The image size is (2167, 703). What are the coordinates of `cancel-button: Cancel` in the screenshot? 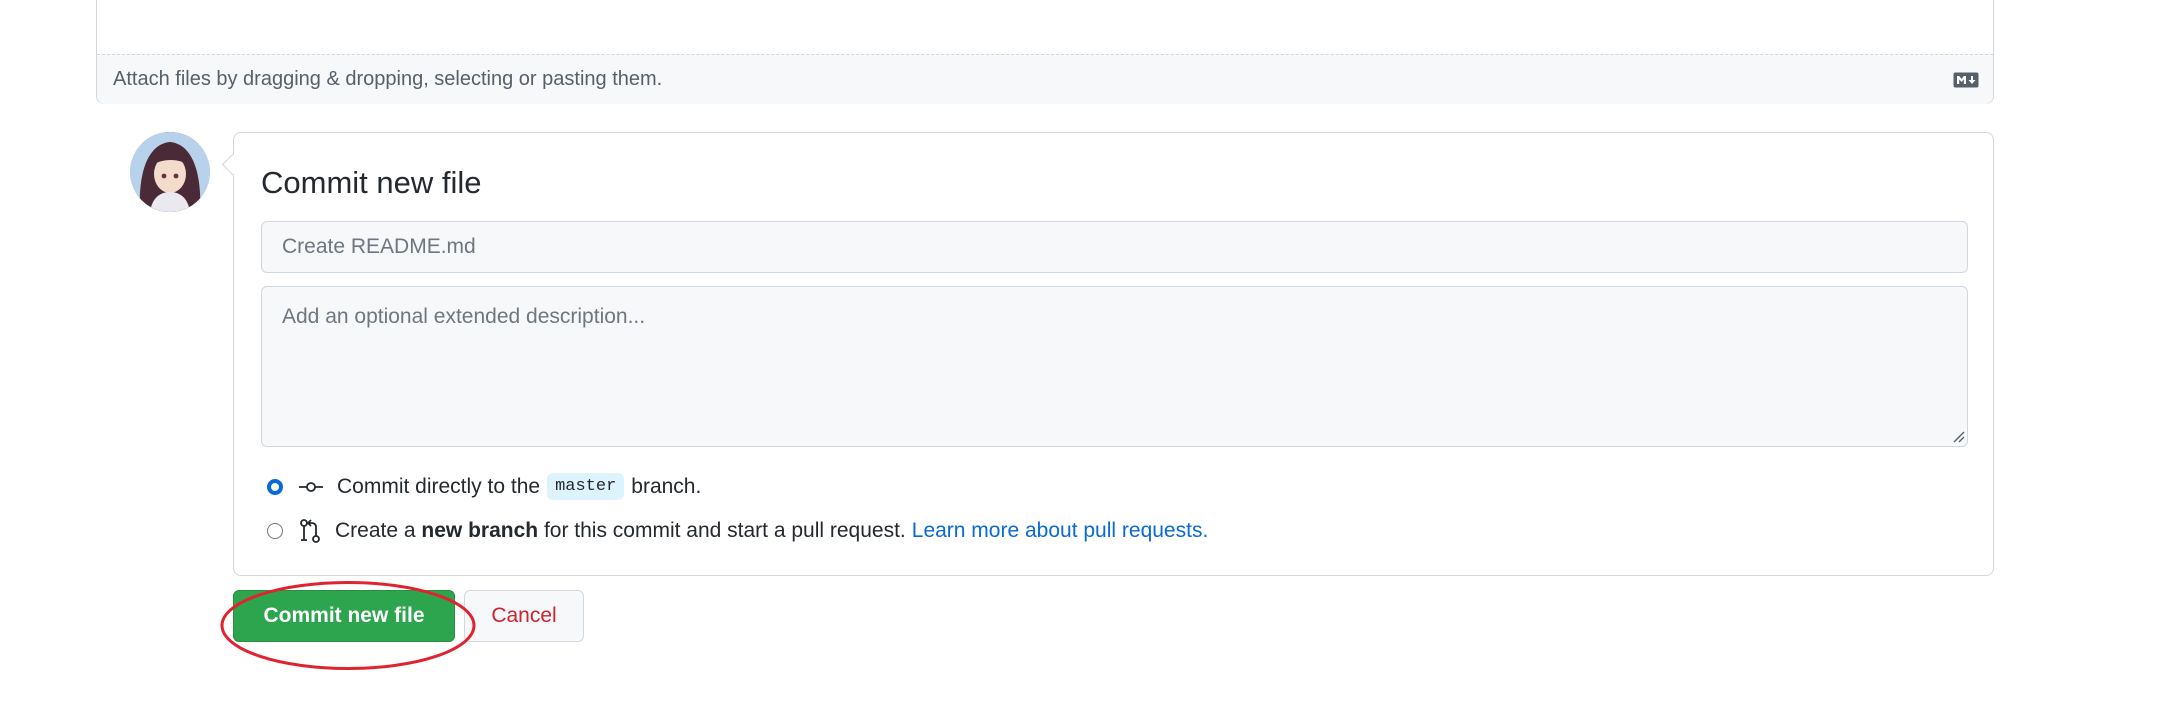 It's located at (524, 616).